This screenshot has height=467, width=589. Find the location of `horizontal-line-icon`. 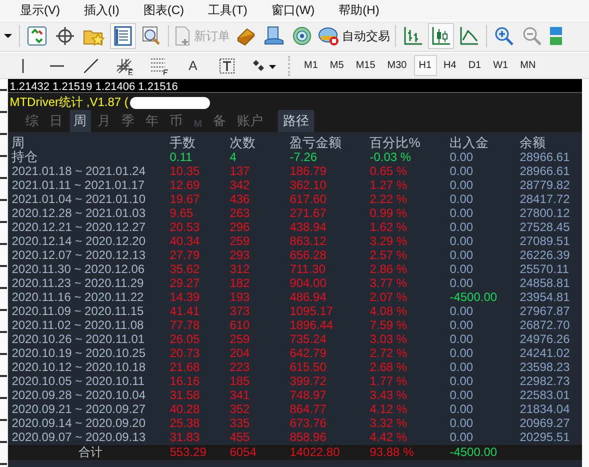

horizontal-line-icon is located at coordinates (57, 66).